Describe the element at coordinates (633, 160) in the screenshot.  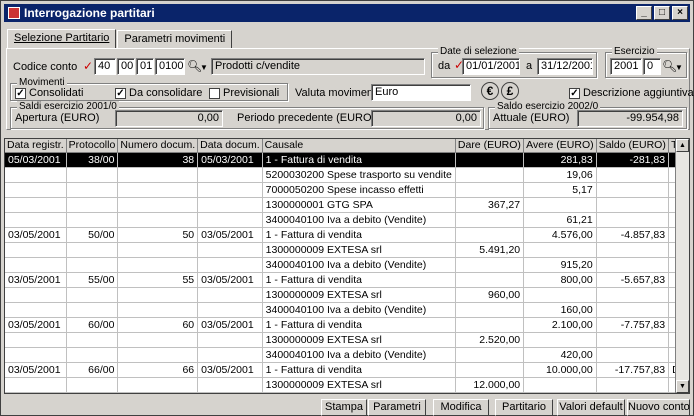
I see `cell-saldo: -281,83` at that location.